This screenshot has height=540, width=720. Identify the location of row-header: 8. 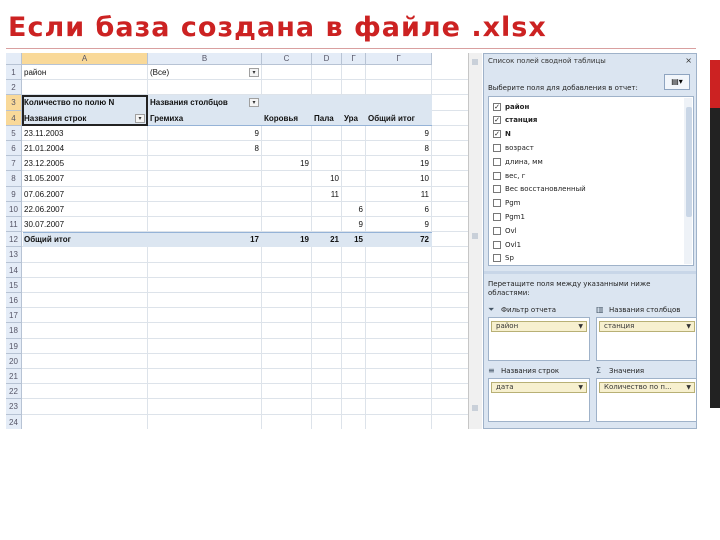
(14, 179).